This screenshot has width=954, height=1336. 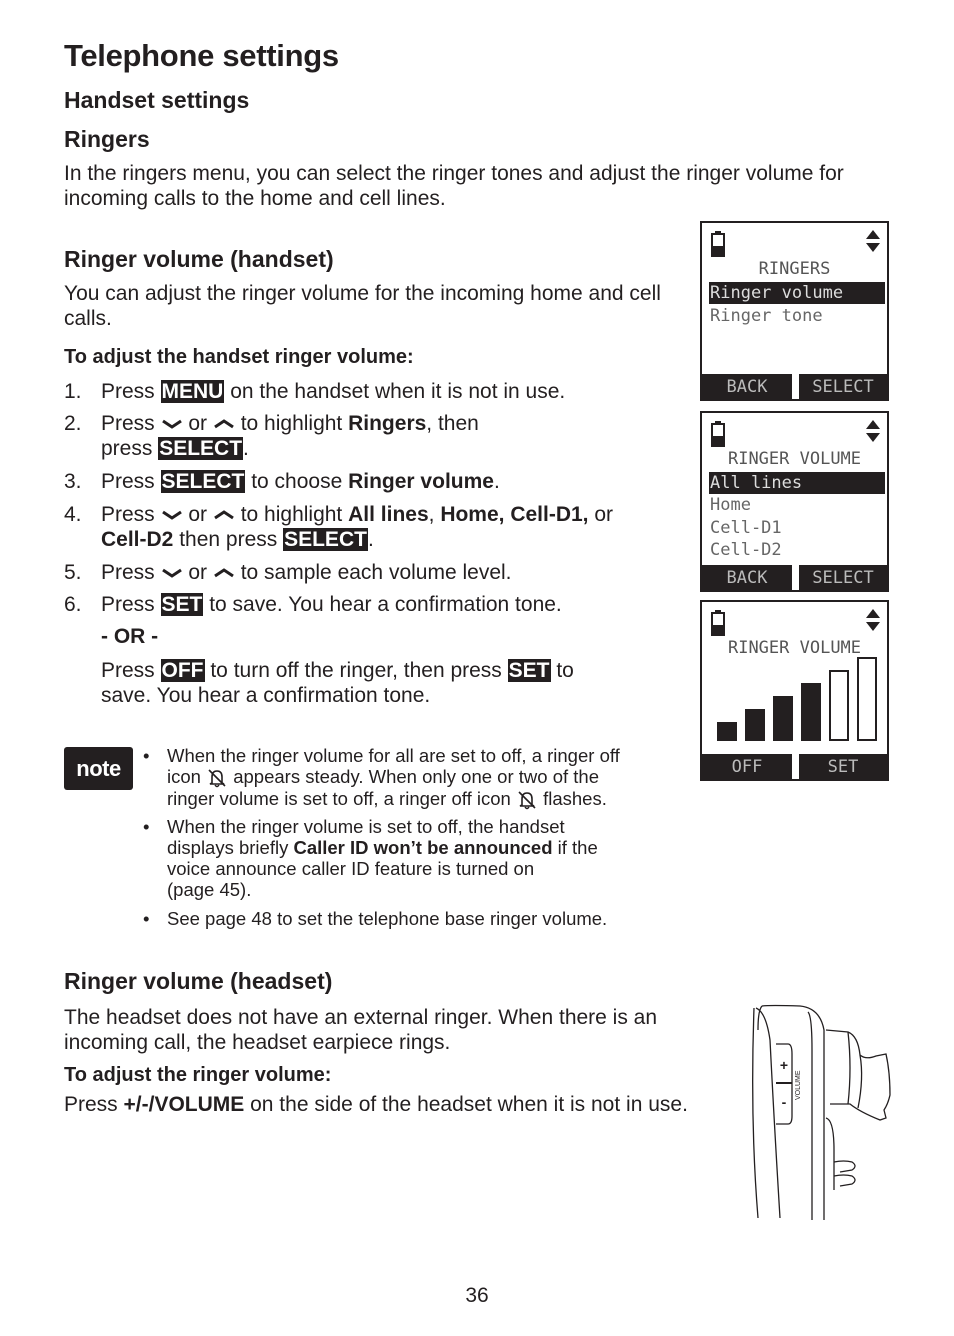 I want to click on volume-label: VOLUME, so click(x=798, y=1085).